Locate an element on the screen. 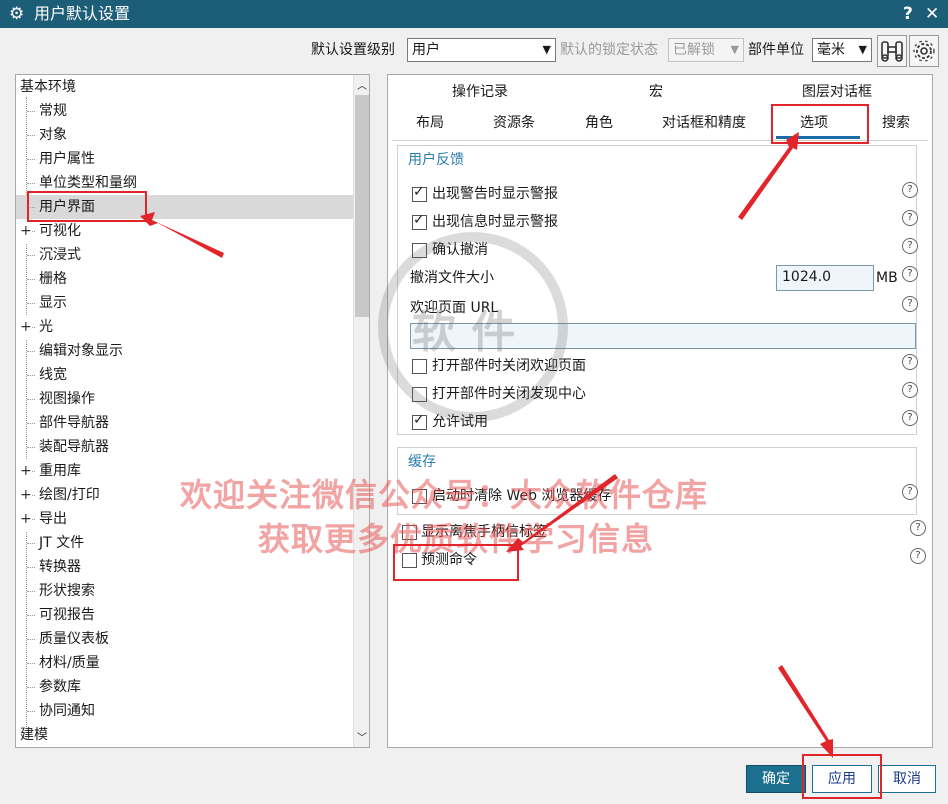 The height and width of the screenshot is (804, 948). tree-item: 材料/质量 is located at coordinates (184, 663).